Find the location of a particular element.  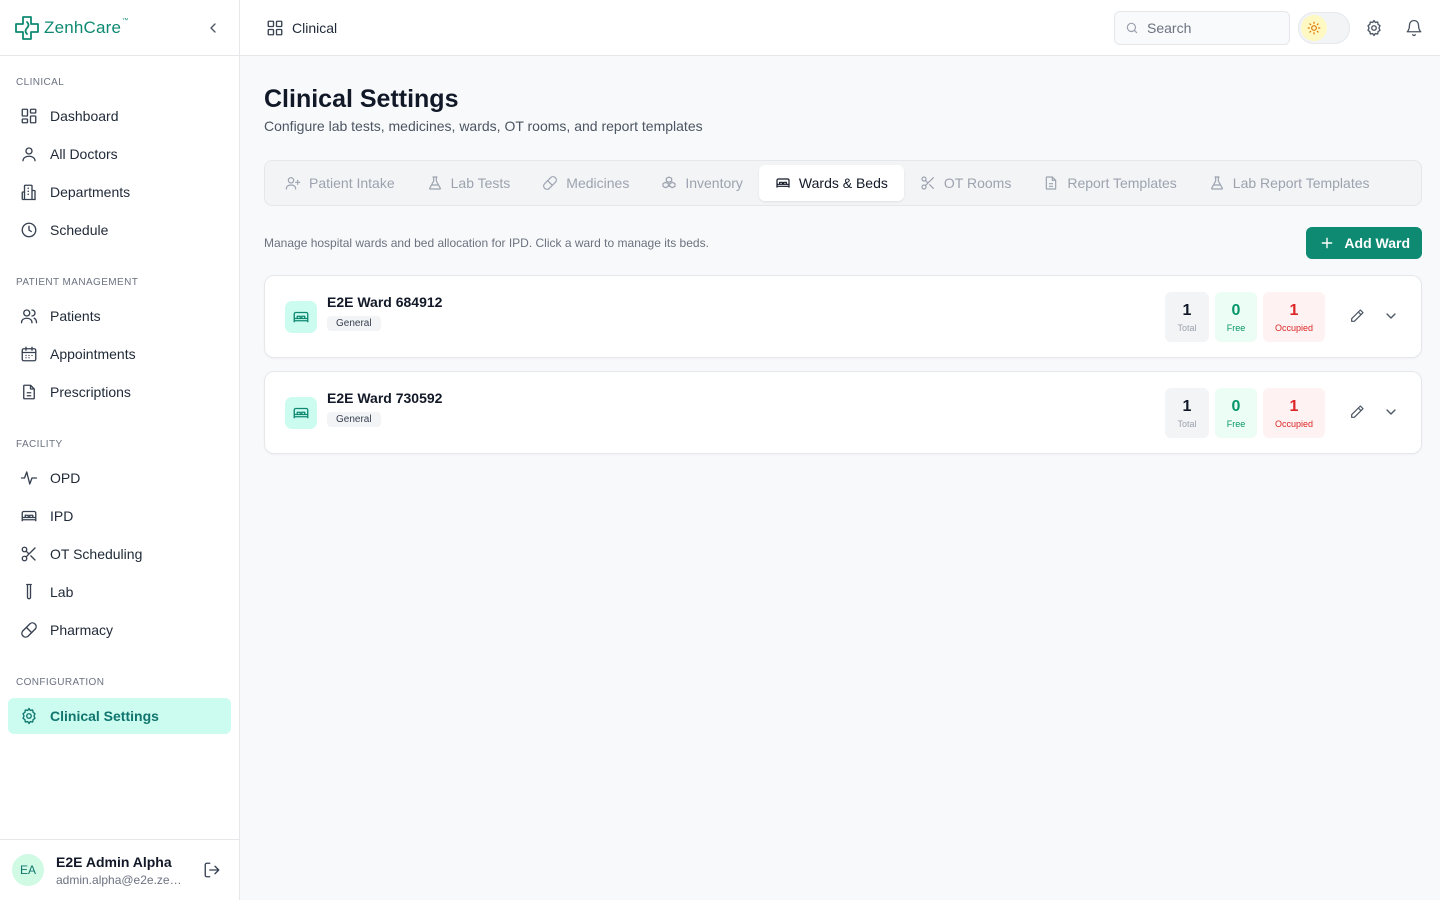

chevron-left-icon is located at coordinates (213, 28).